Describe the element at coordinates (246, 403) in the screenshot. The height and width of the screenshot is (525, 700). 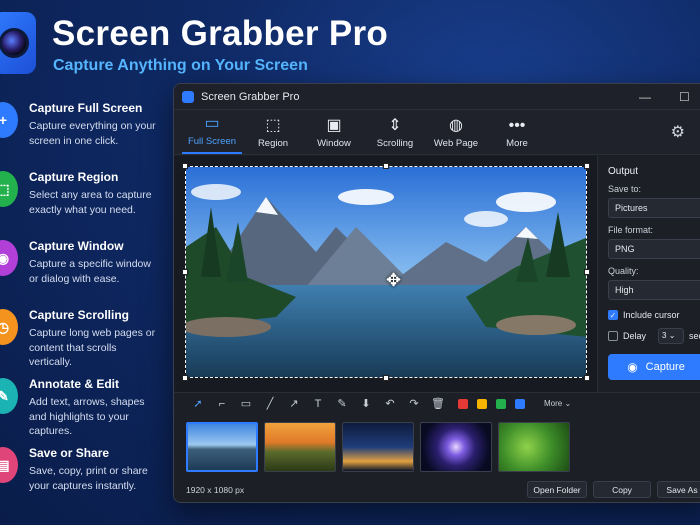
I see `rectangle-icon: ▭` at that location.